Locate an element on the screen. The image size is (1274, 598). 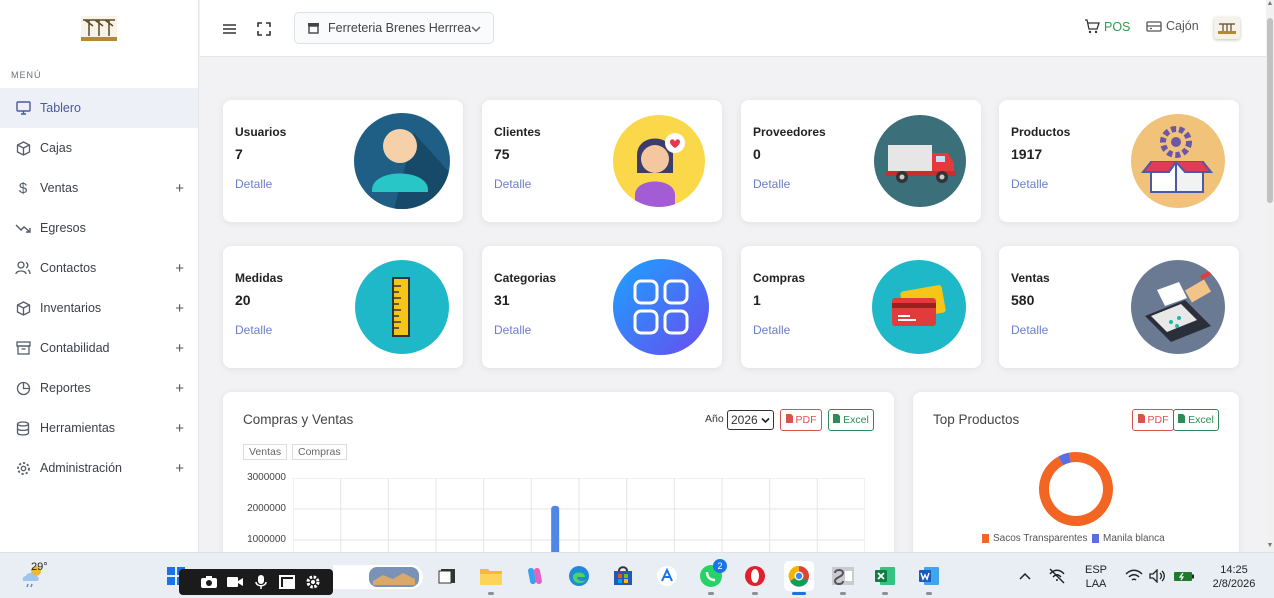
whatsapp-icon: 2 is located at coordinates (712, 577).